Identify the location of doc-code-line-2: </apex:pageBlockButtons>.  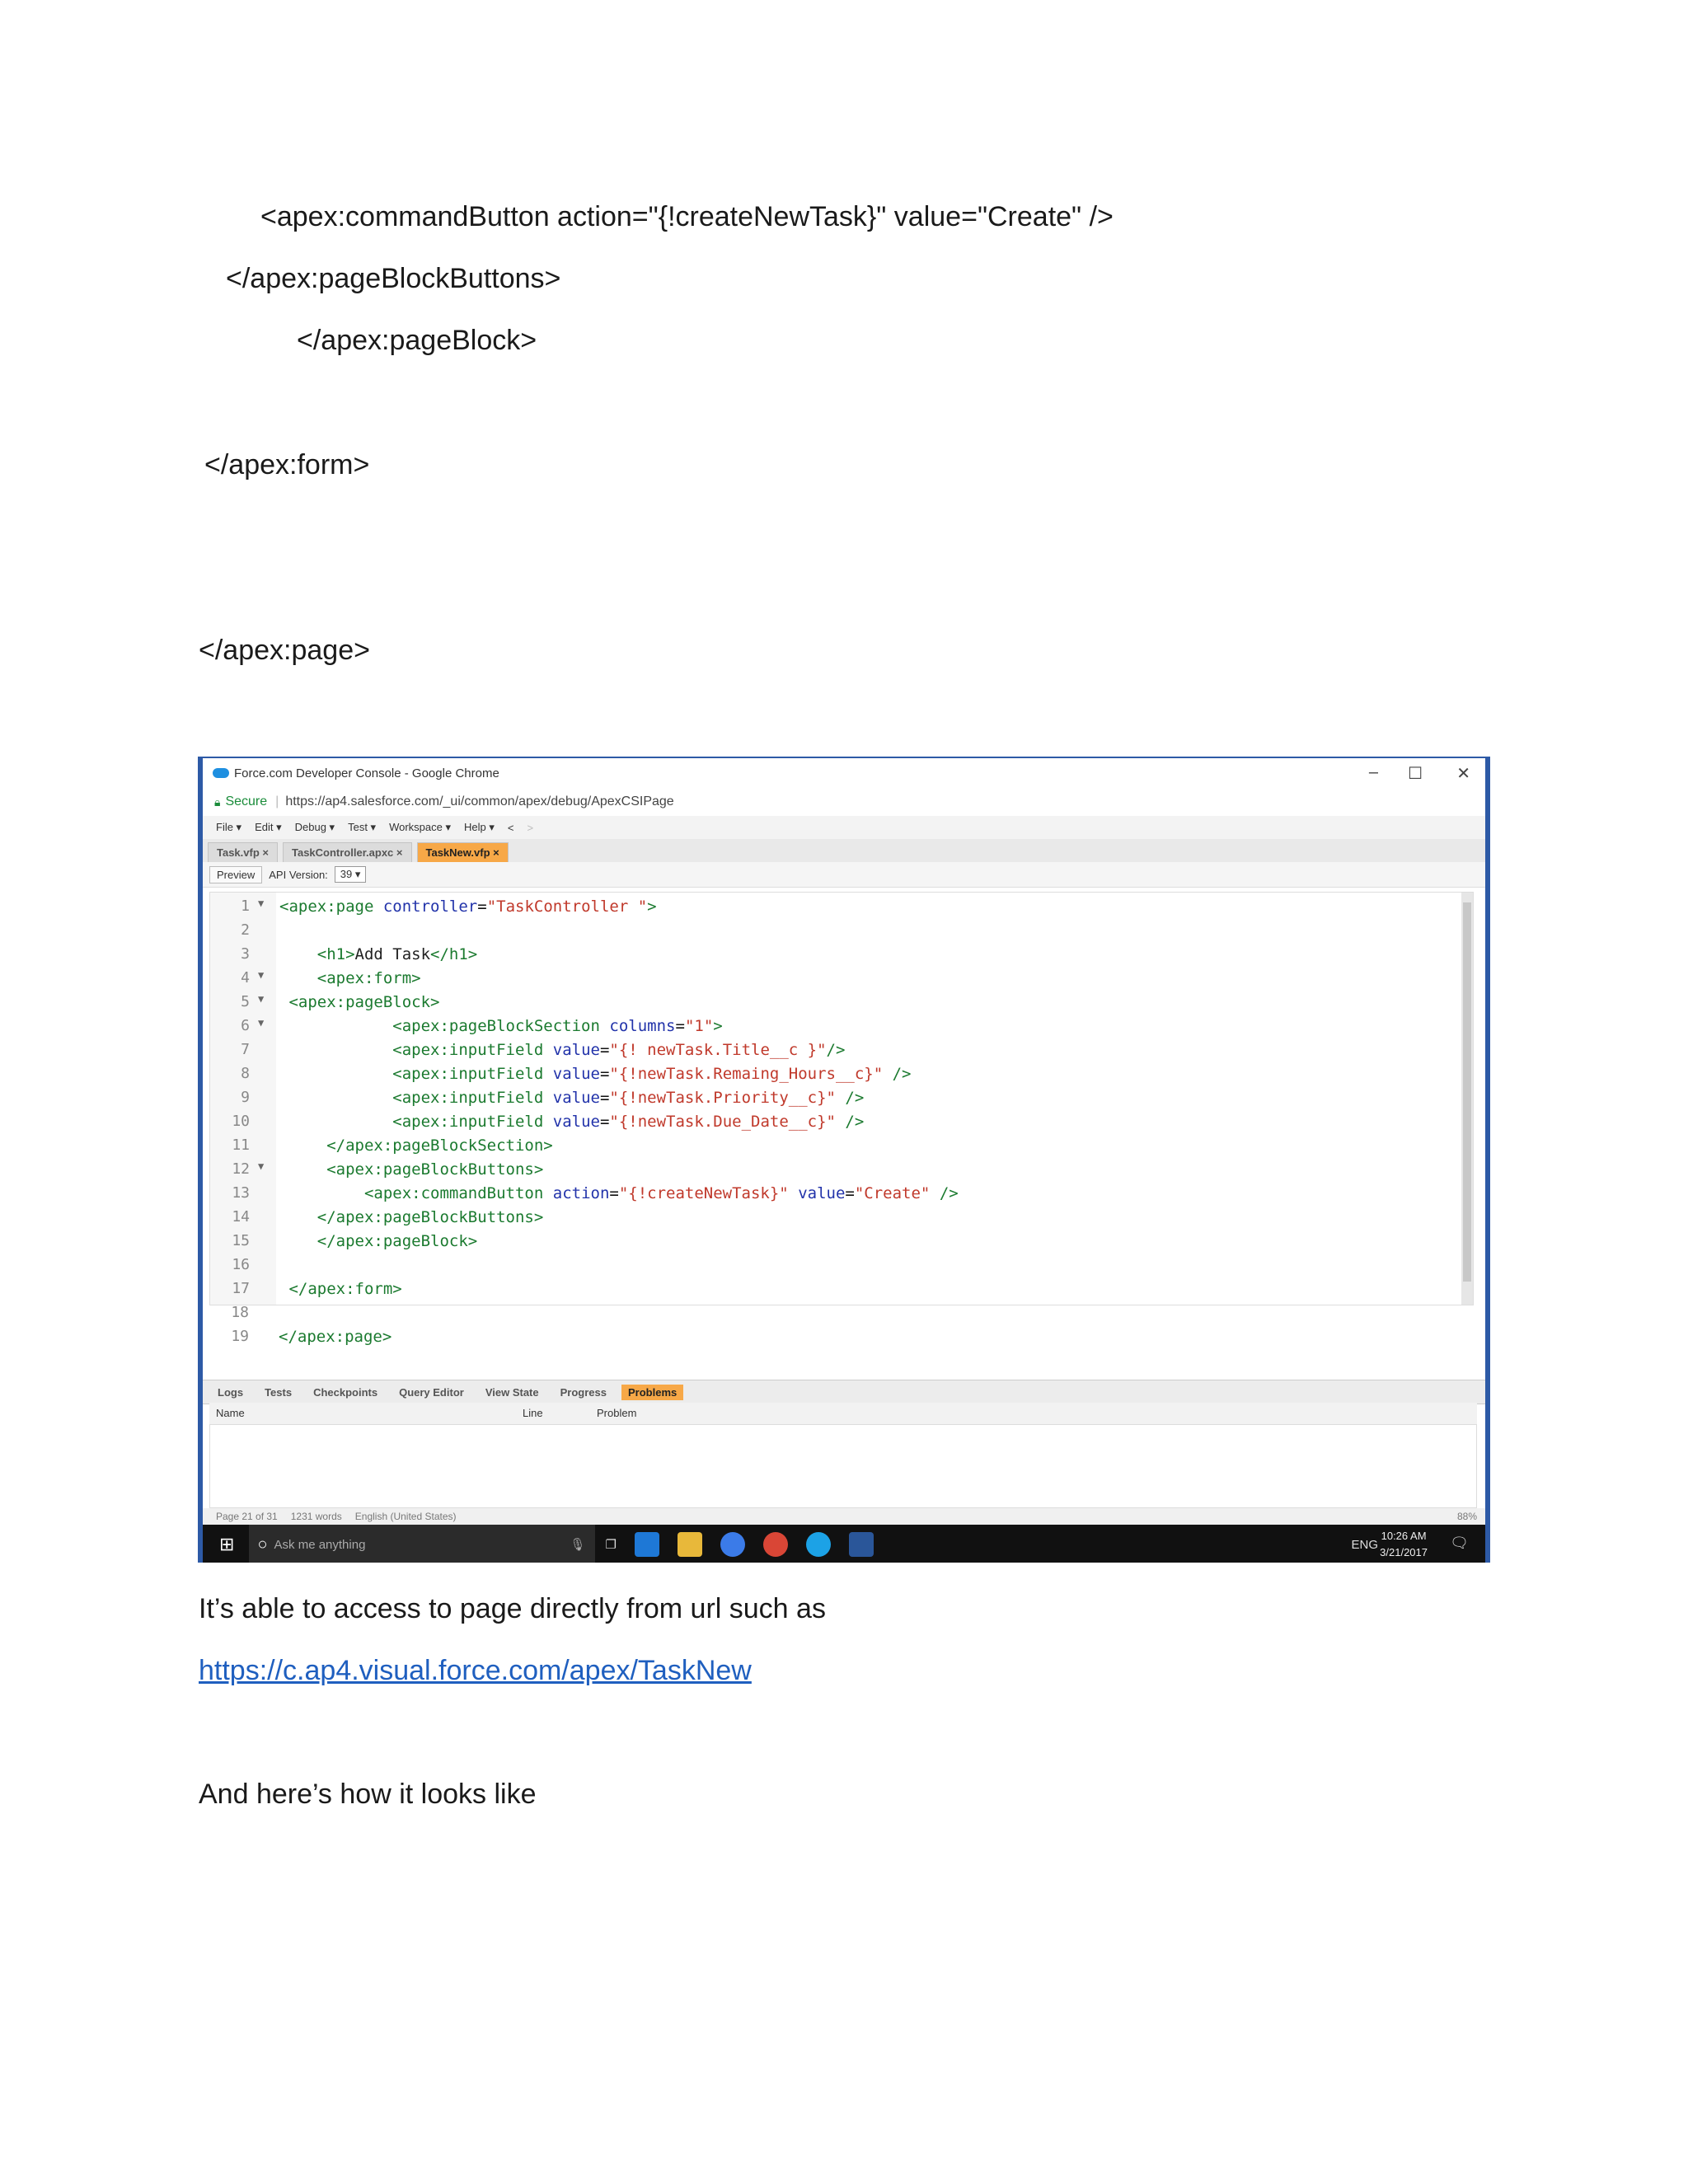
(393, 278).